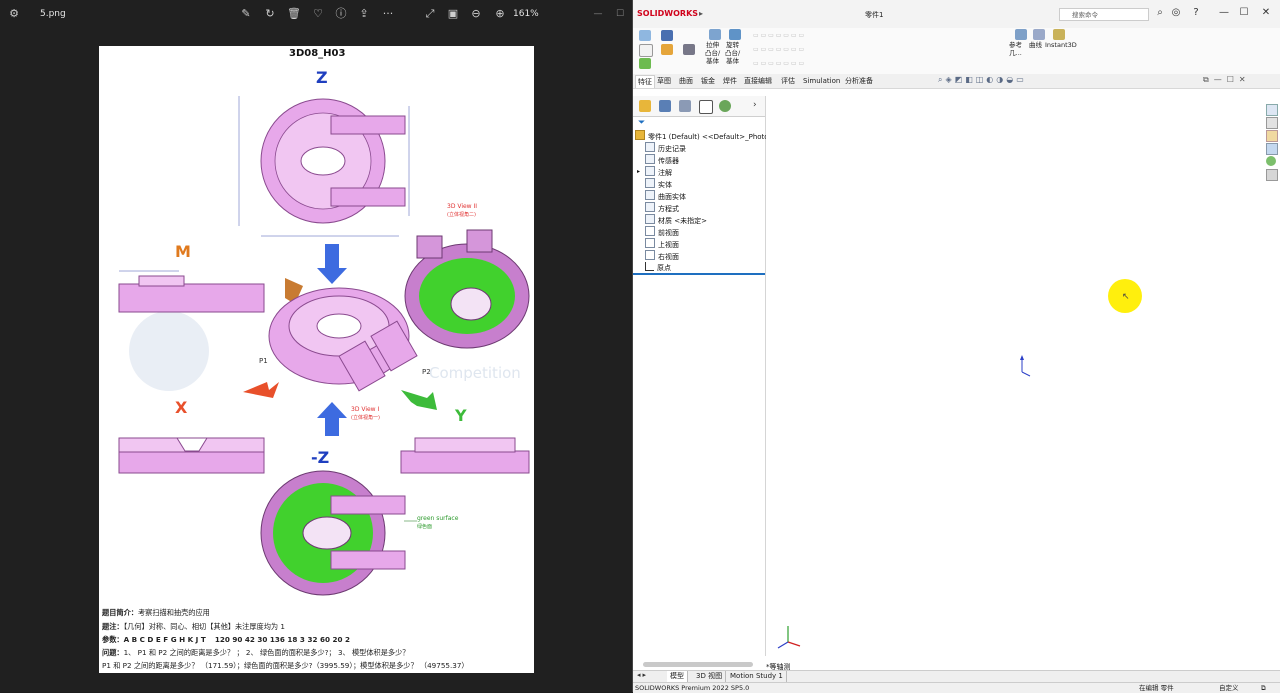 The height and width of the screenshot is (693, 1280). What do you see at coordinates (650, 171) in the screenshot?
I see `annotation-icon` at bounding box center [650, 171].